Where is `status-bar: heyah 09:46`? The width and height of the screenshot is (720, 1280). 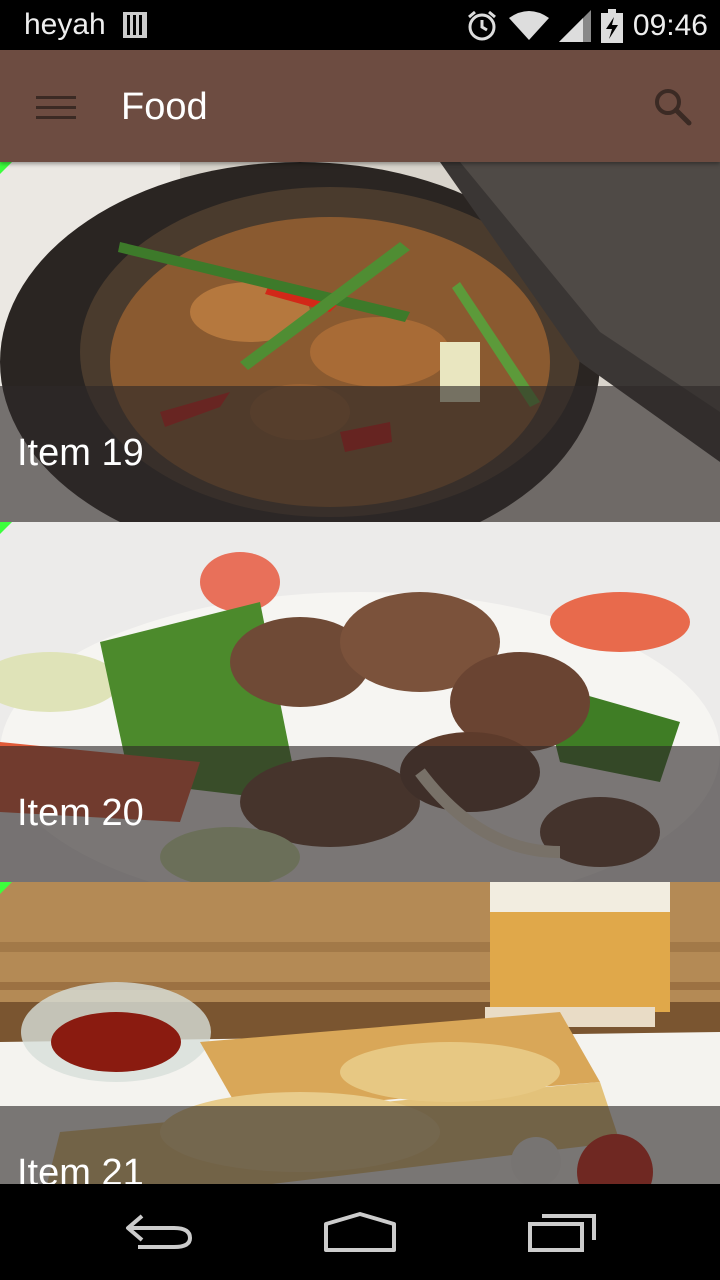 status-bar: heyah 09:46 is located at coordinates (360, 25).